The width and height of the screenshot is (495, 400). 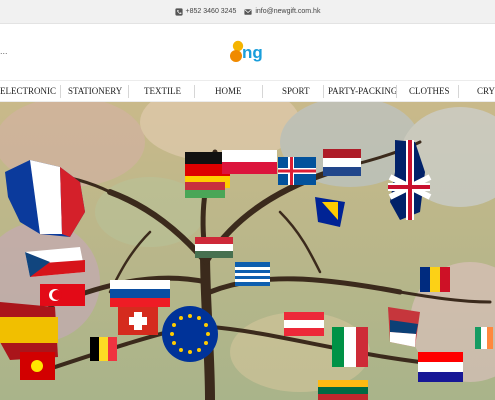 I want to click on site-logo: ng, so click(x=248, y=50).